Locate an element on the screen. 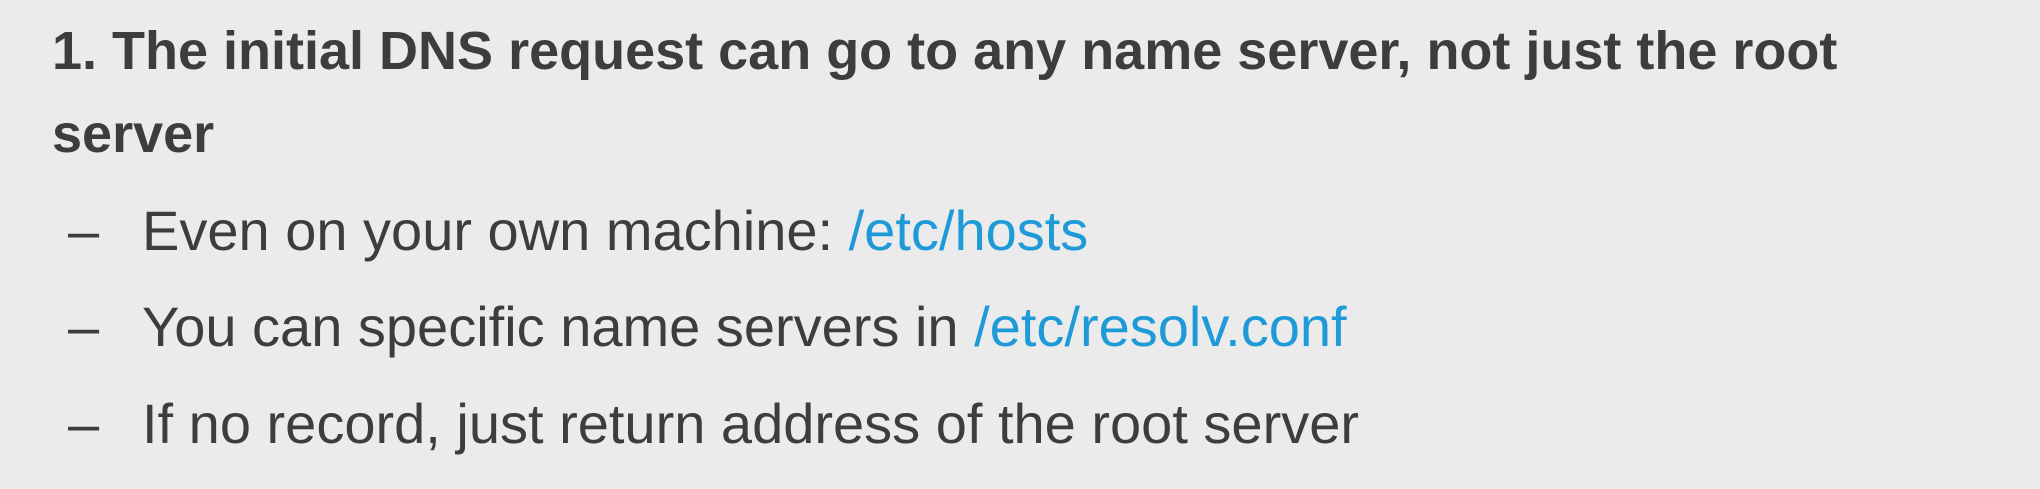  file-path-resolv-conf: /etc/resolv.conf is located at coordinates (1160, 326).